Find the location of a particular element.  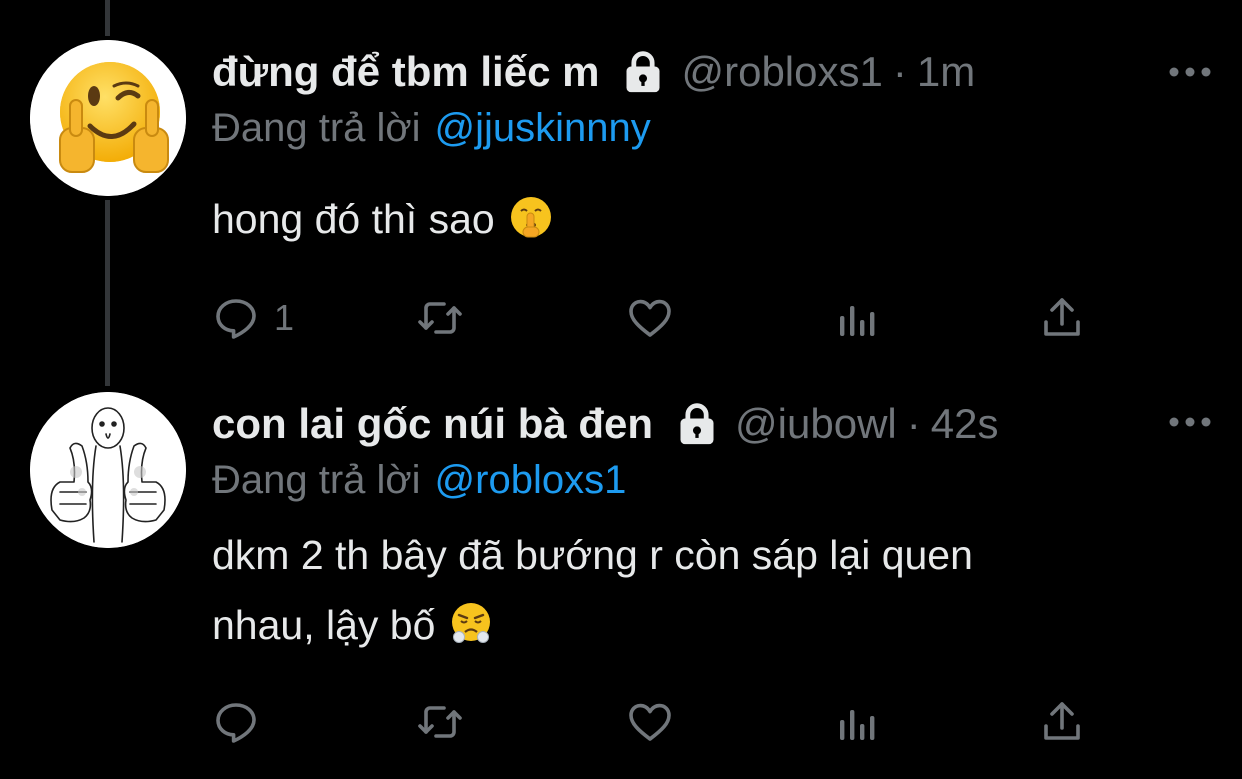

timestamp: 42s is located at coordinates (965, 424).